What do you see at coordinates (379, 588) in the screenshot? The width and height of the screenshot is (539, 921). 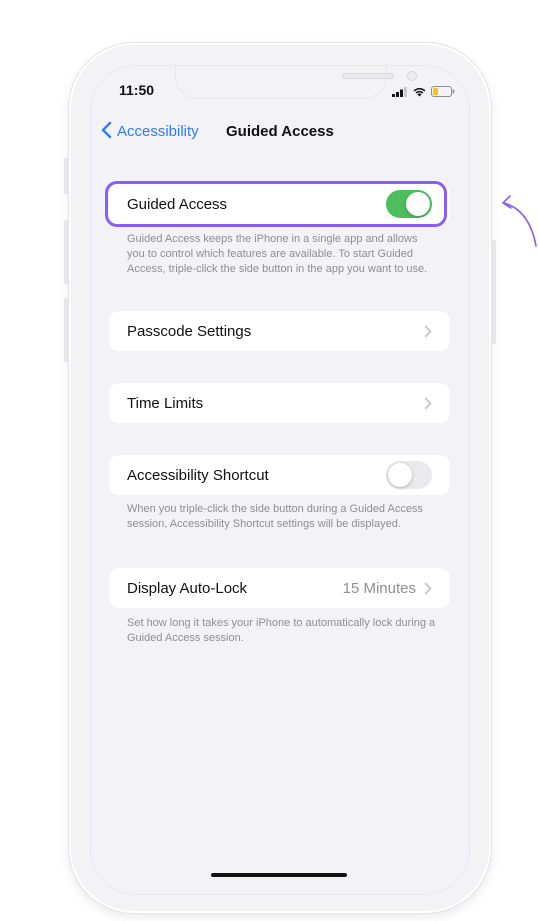 I see `display-auto-lock-value: 15 Minutes` at bounding box center [379, 588].